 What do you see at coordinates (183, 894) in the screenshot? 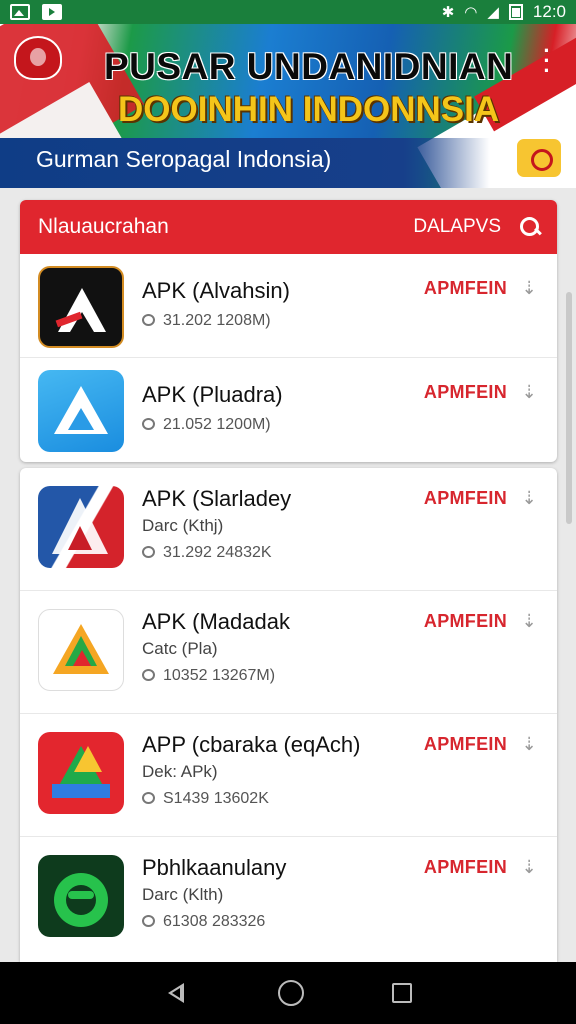
I see `app-category: Darc (Klth)` at bounding box center [183, 894].